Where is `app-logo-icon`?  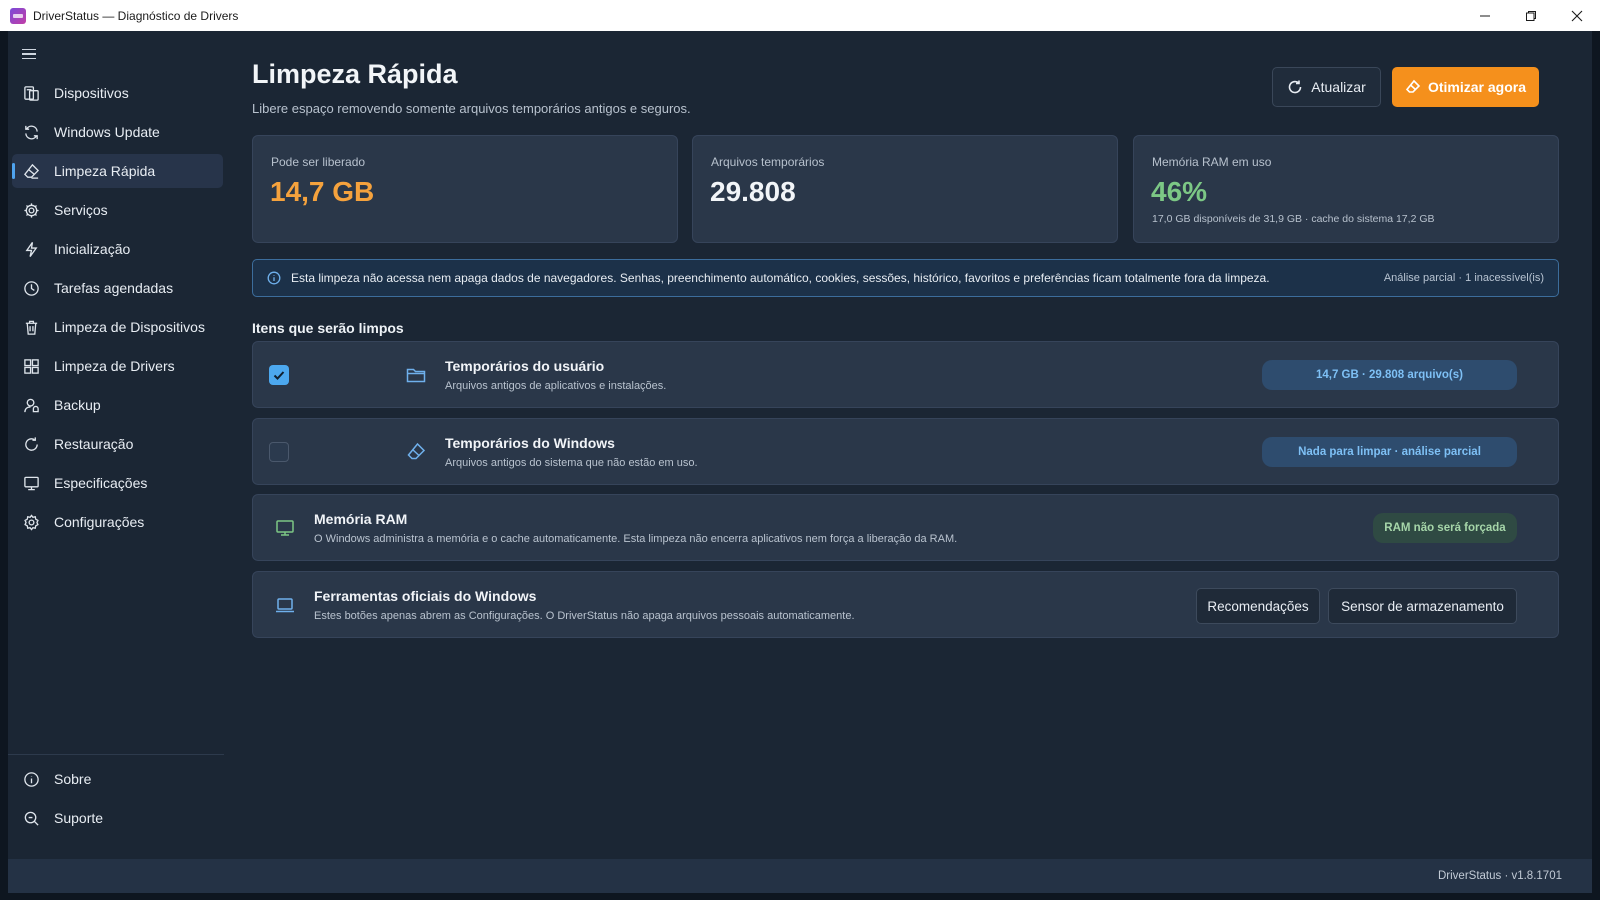 app-logo-icon is located at coordinates (18, 15).